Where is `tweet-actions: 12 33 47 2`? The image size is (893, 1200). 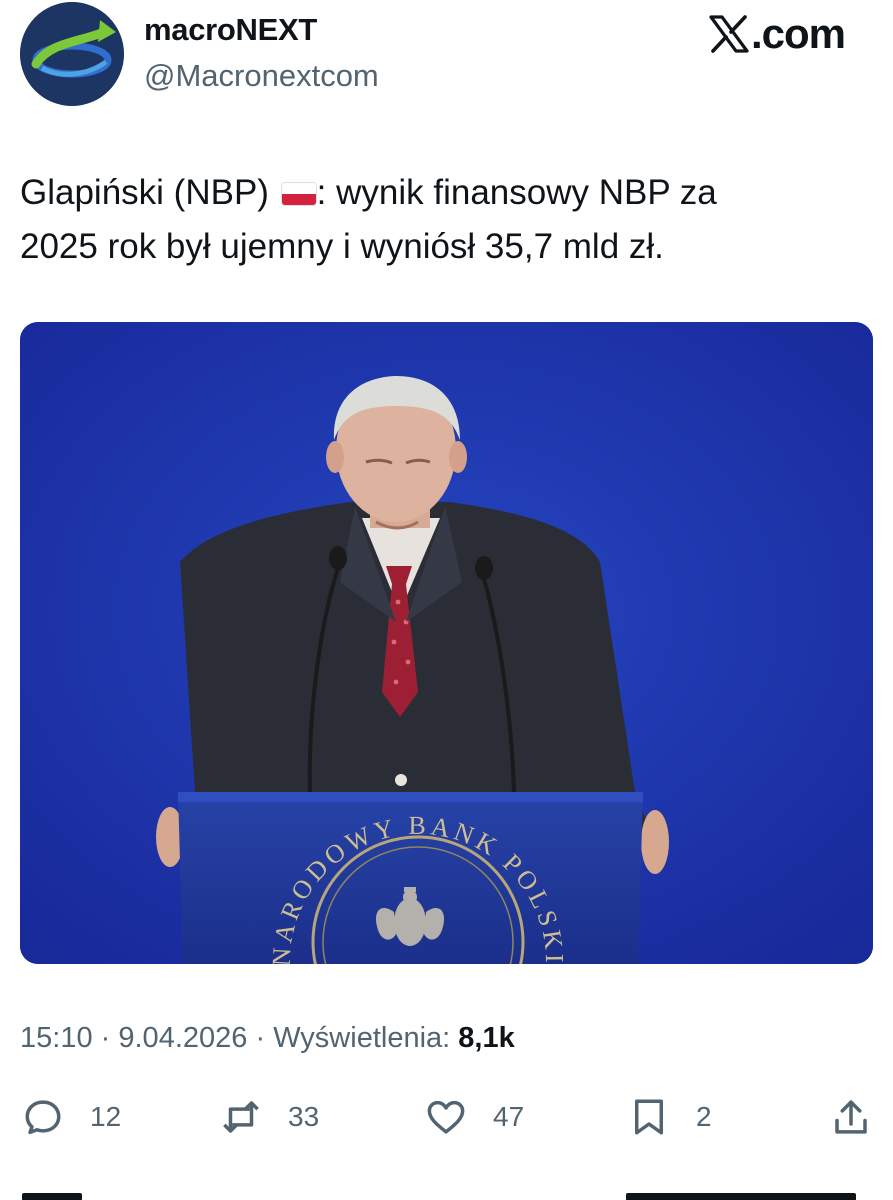
tweet-actions: 12 33 47 2 is located at coordinates (446, 1117).